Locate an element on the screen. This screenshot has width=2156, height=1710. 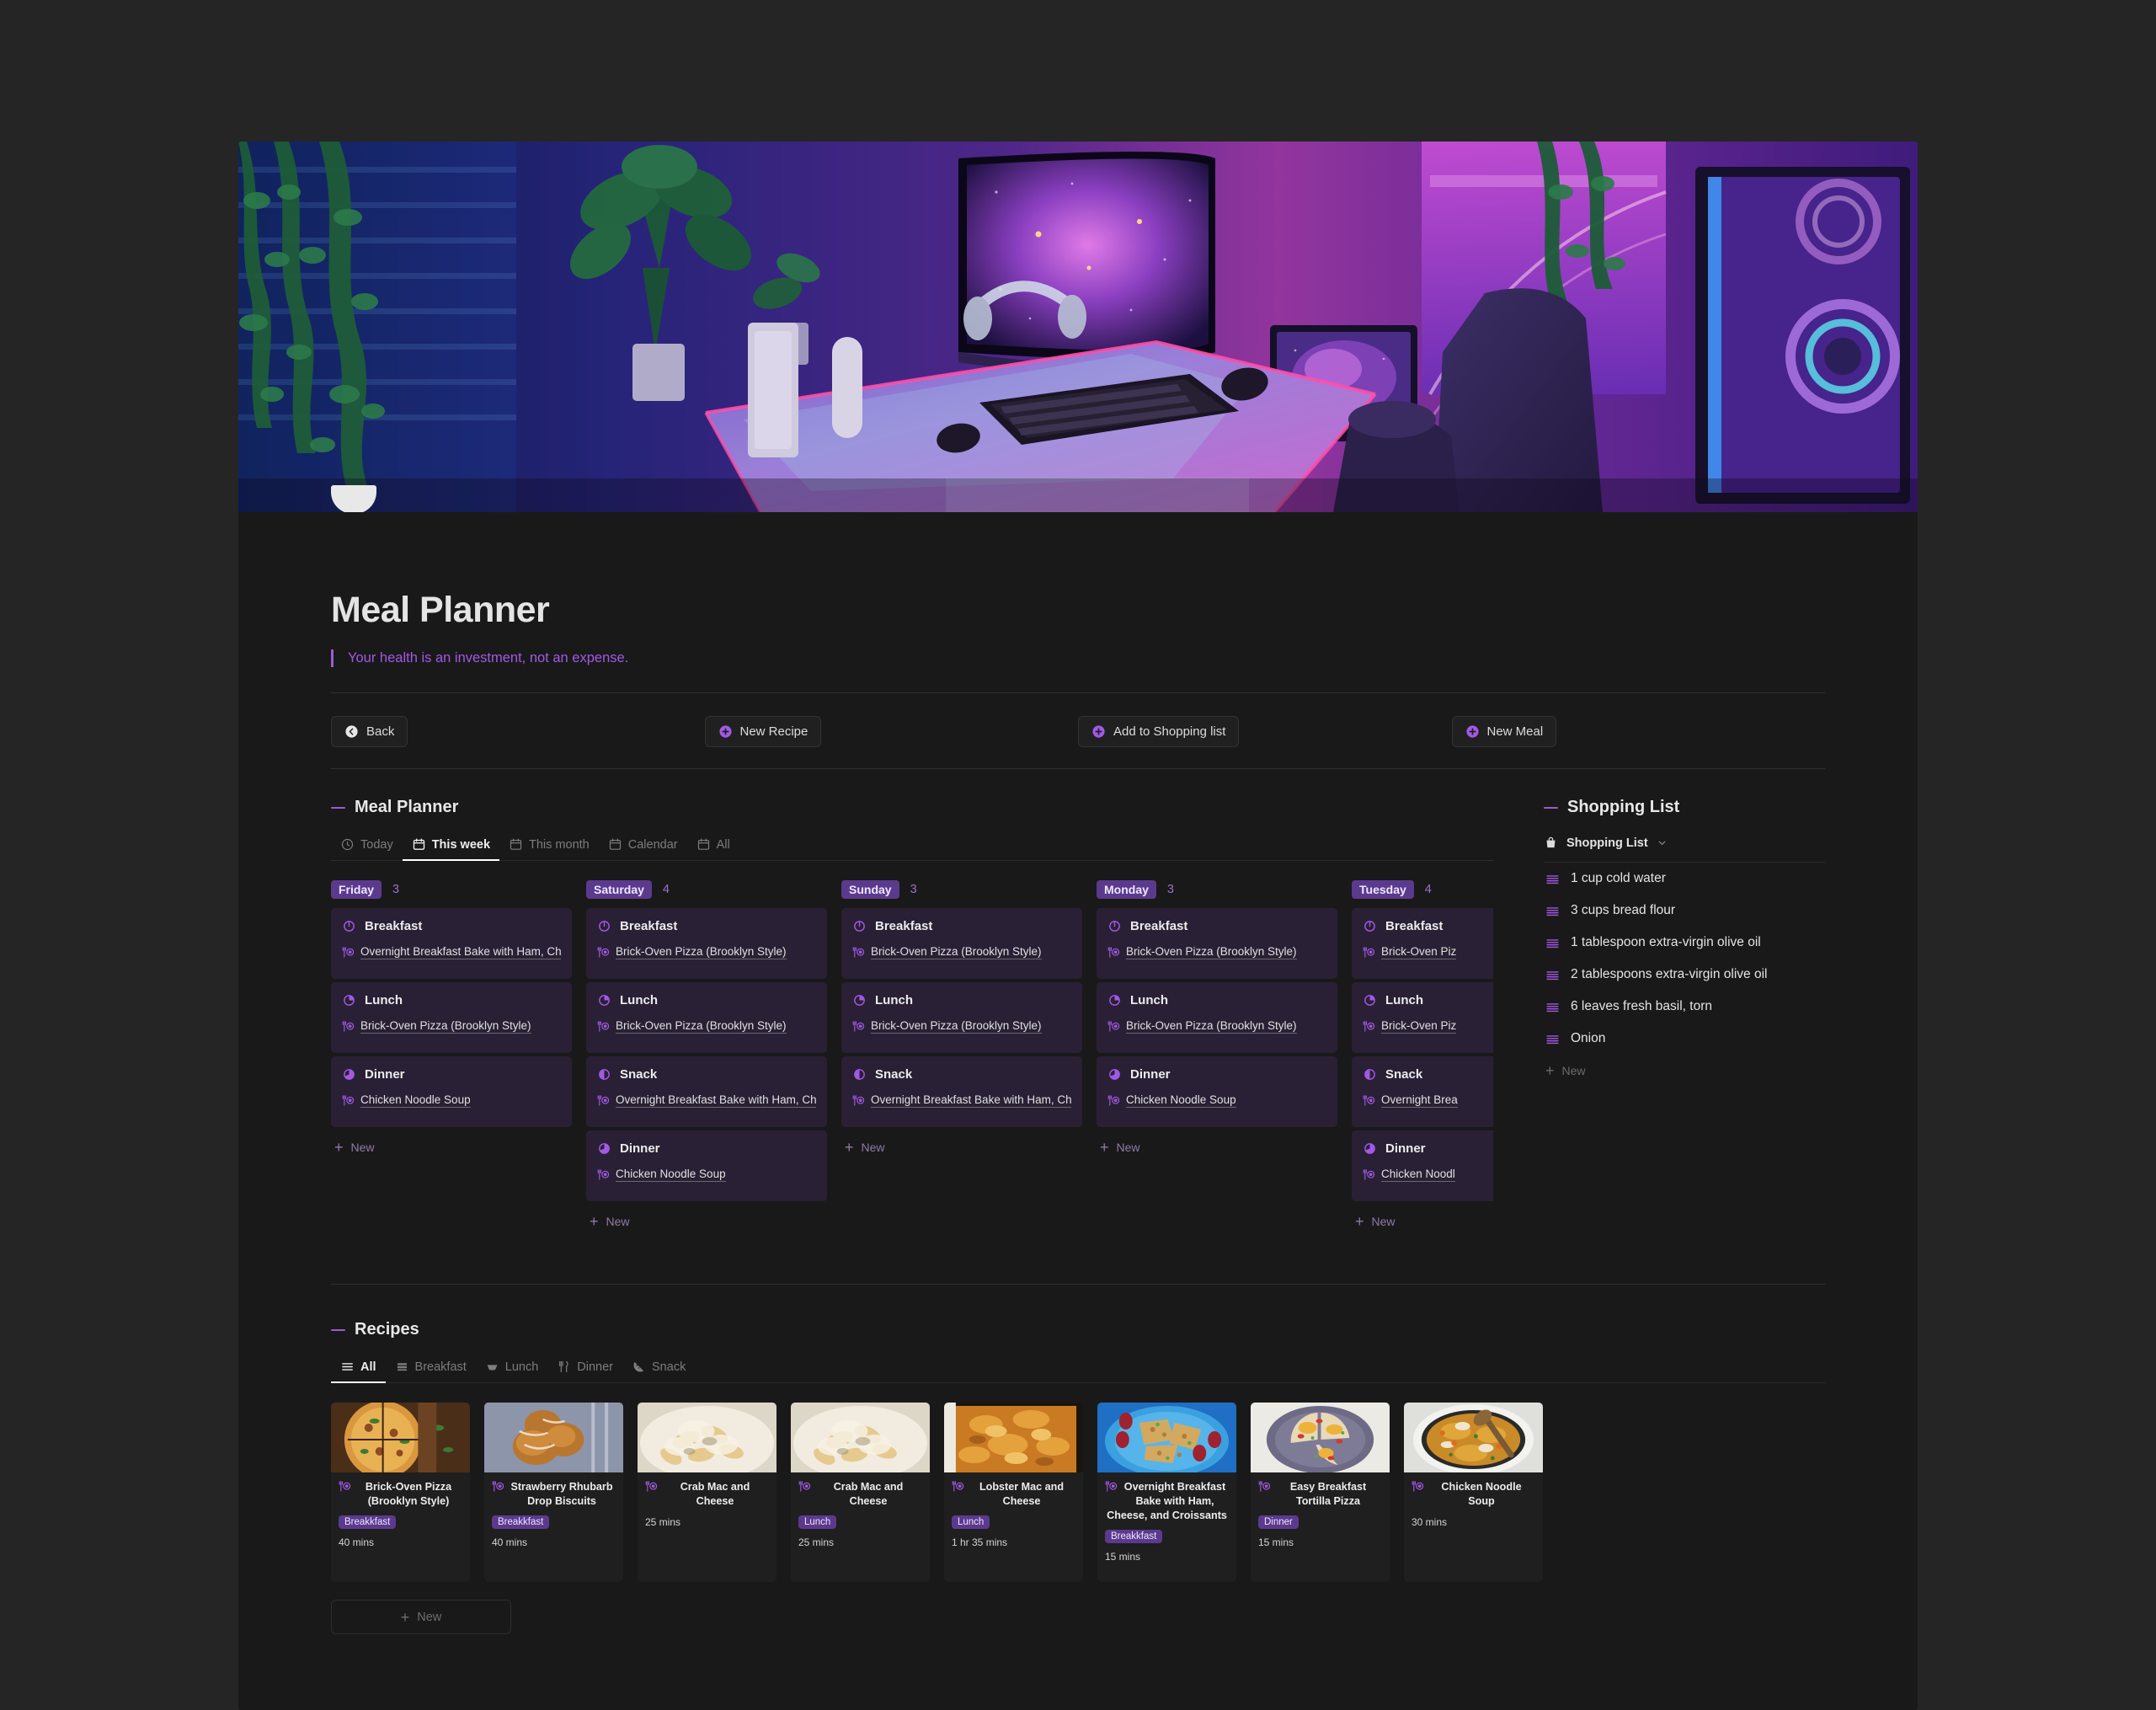
add-to-shopping-list-button-label: Add to Shopping list is located at coordinates (1169, 732).